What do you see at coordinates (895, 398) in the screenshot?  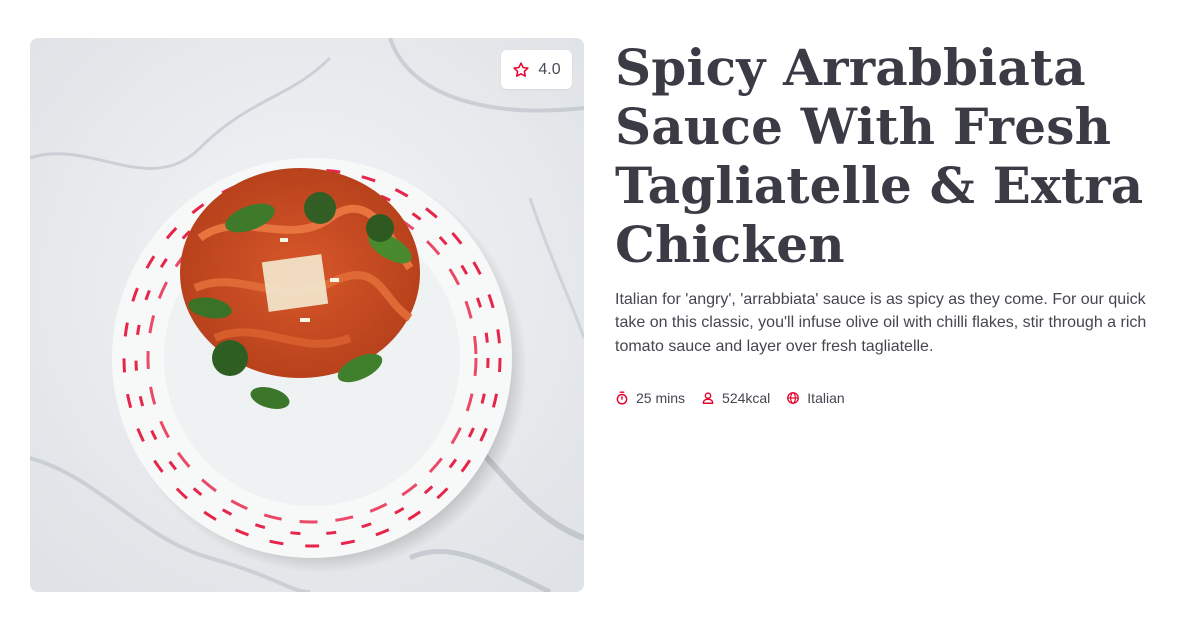 I see `recipe-meta: 25 mins 524kcal Italian` at bounding box center [895, 398].